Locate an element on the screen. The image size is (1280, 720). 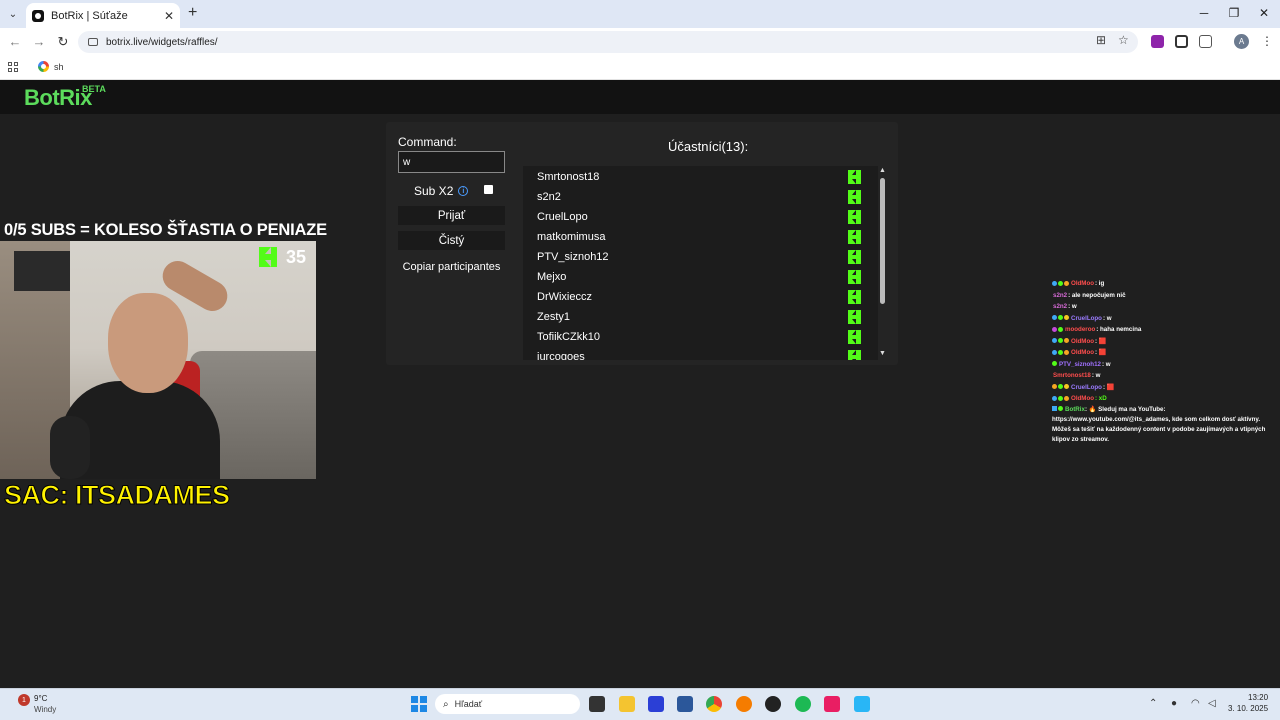
kick-viewers-icon is located at coordinates (268, 257).